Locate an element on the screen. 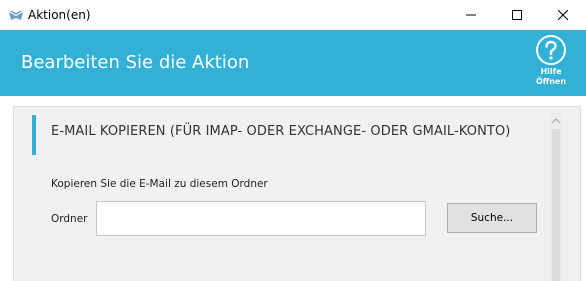  vertical-scrollbar is located at coordinates (556, 197).